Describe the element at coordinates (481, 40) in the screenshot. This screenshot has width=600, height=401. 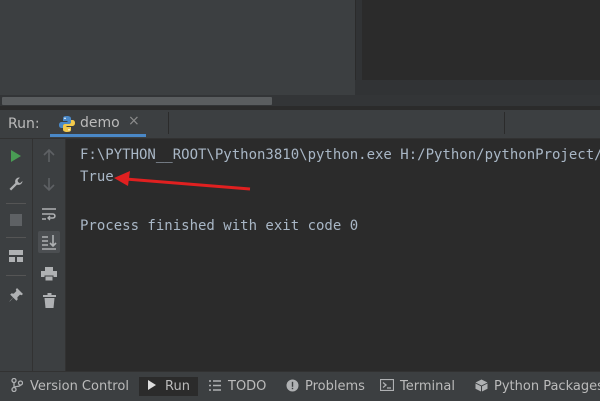
I see `editor-pane` at that location.